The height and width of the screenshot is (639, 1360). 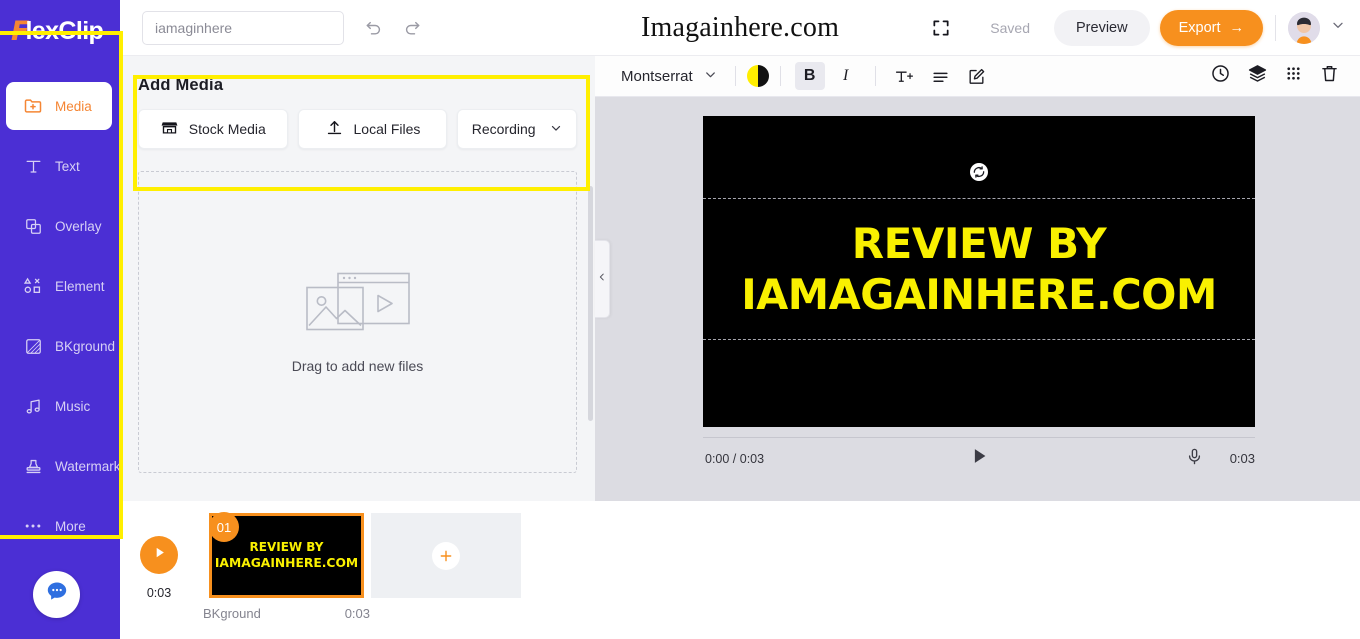 What do you see at coordinates (941, 28) in the screenshot?
I see `fullscreen-icon` at bounding box center [941, 28].